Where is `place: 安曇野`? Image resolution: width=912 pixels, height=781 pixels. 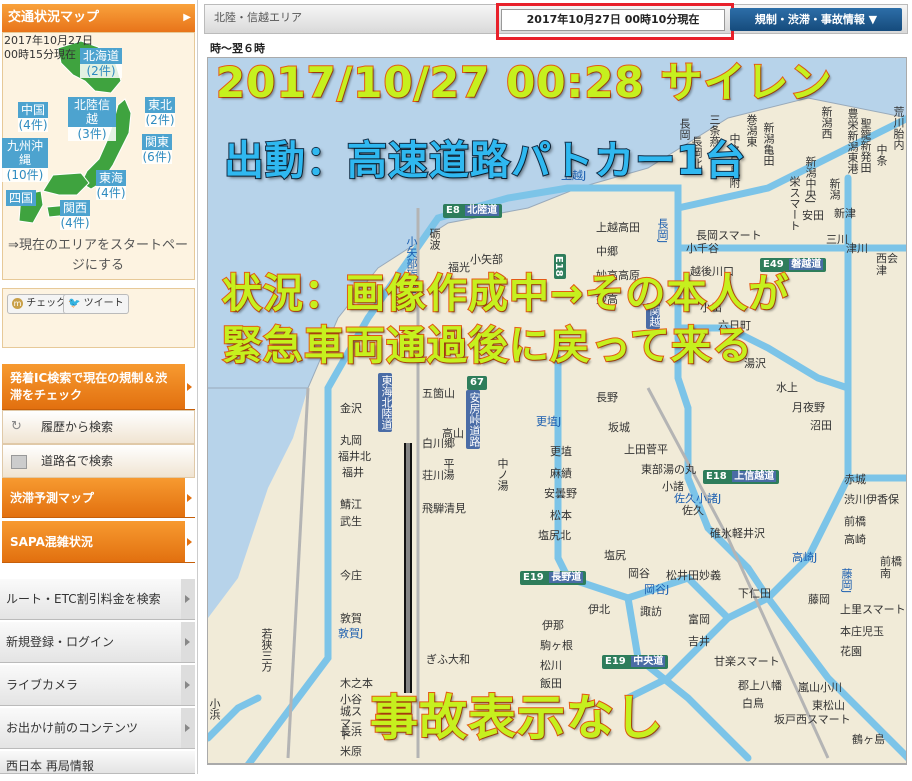
place: 安曇野 is located at coordinates (560, 493).